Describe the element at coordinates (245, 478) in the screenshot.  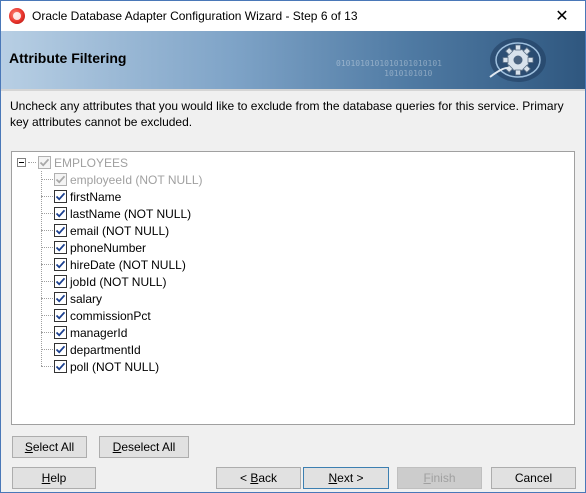
I see `back-prefix: <` at that location.